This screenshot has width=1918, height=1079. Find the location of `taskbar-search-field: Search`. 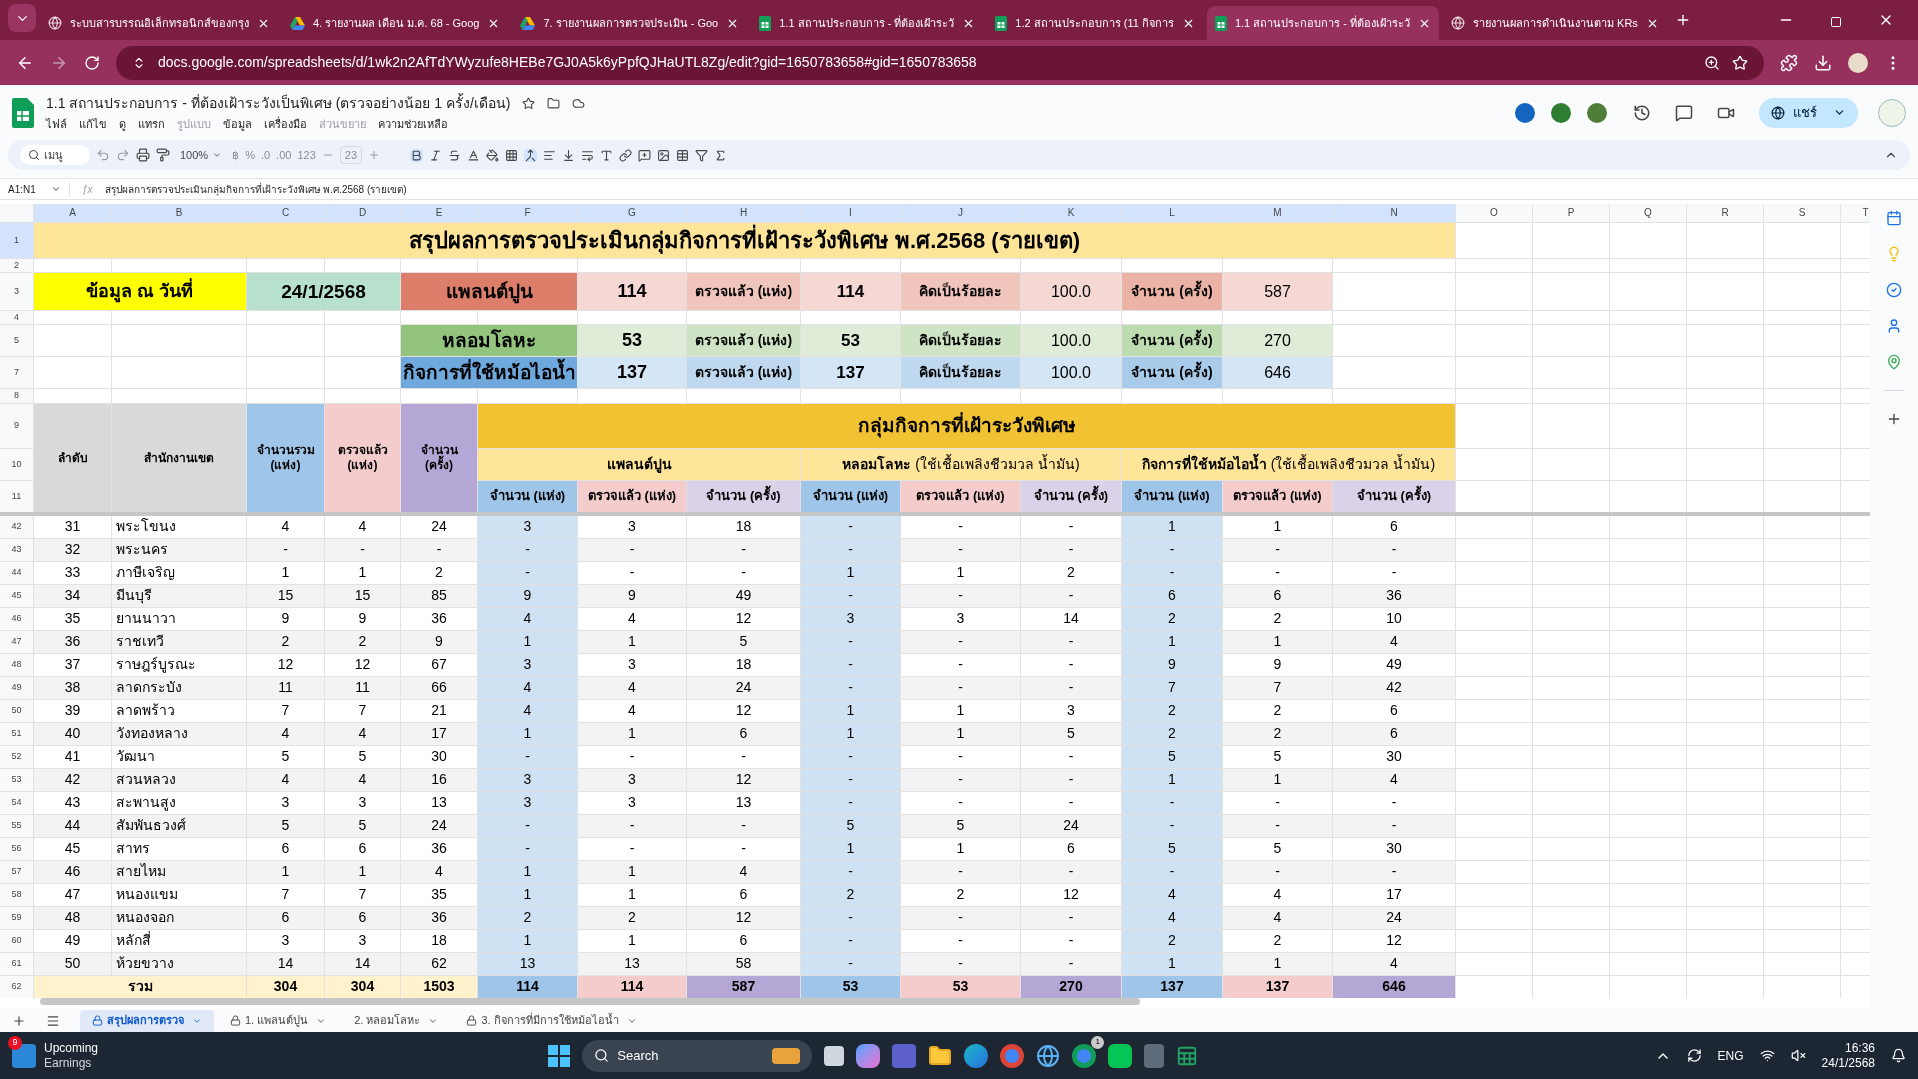

taskbar-search-field: Search is located at coordinates (697, 1055).